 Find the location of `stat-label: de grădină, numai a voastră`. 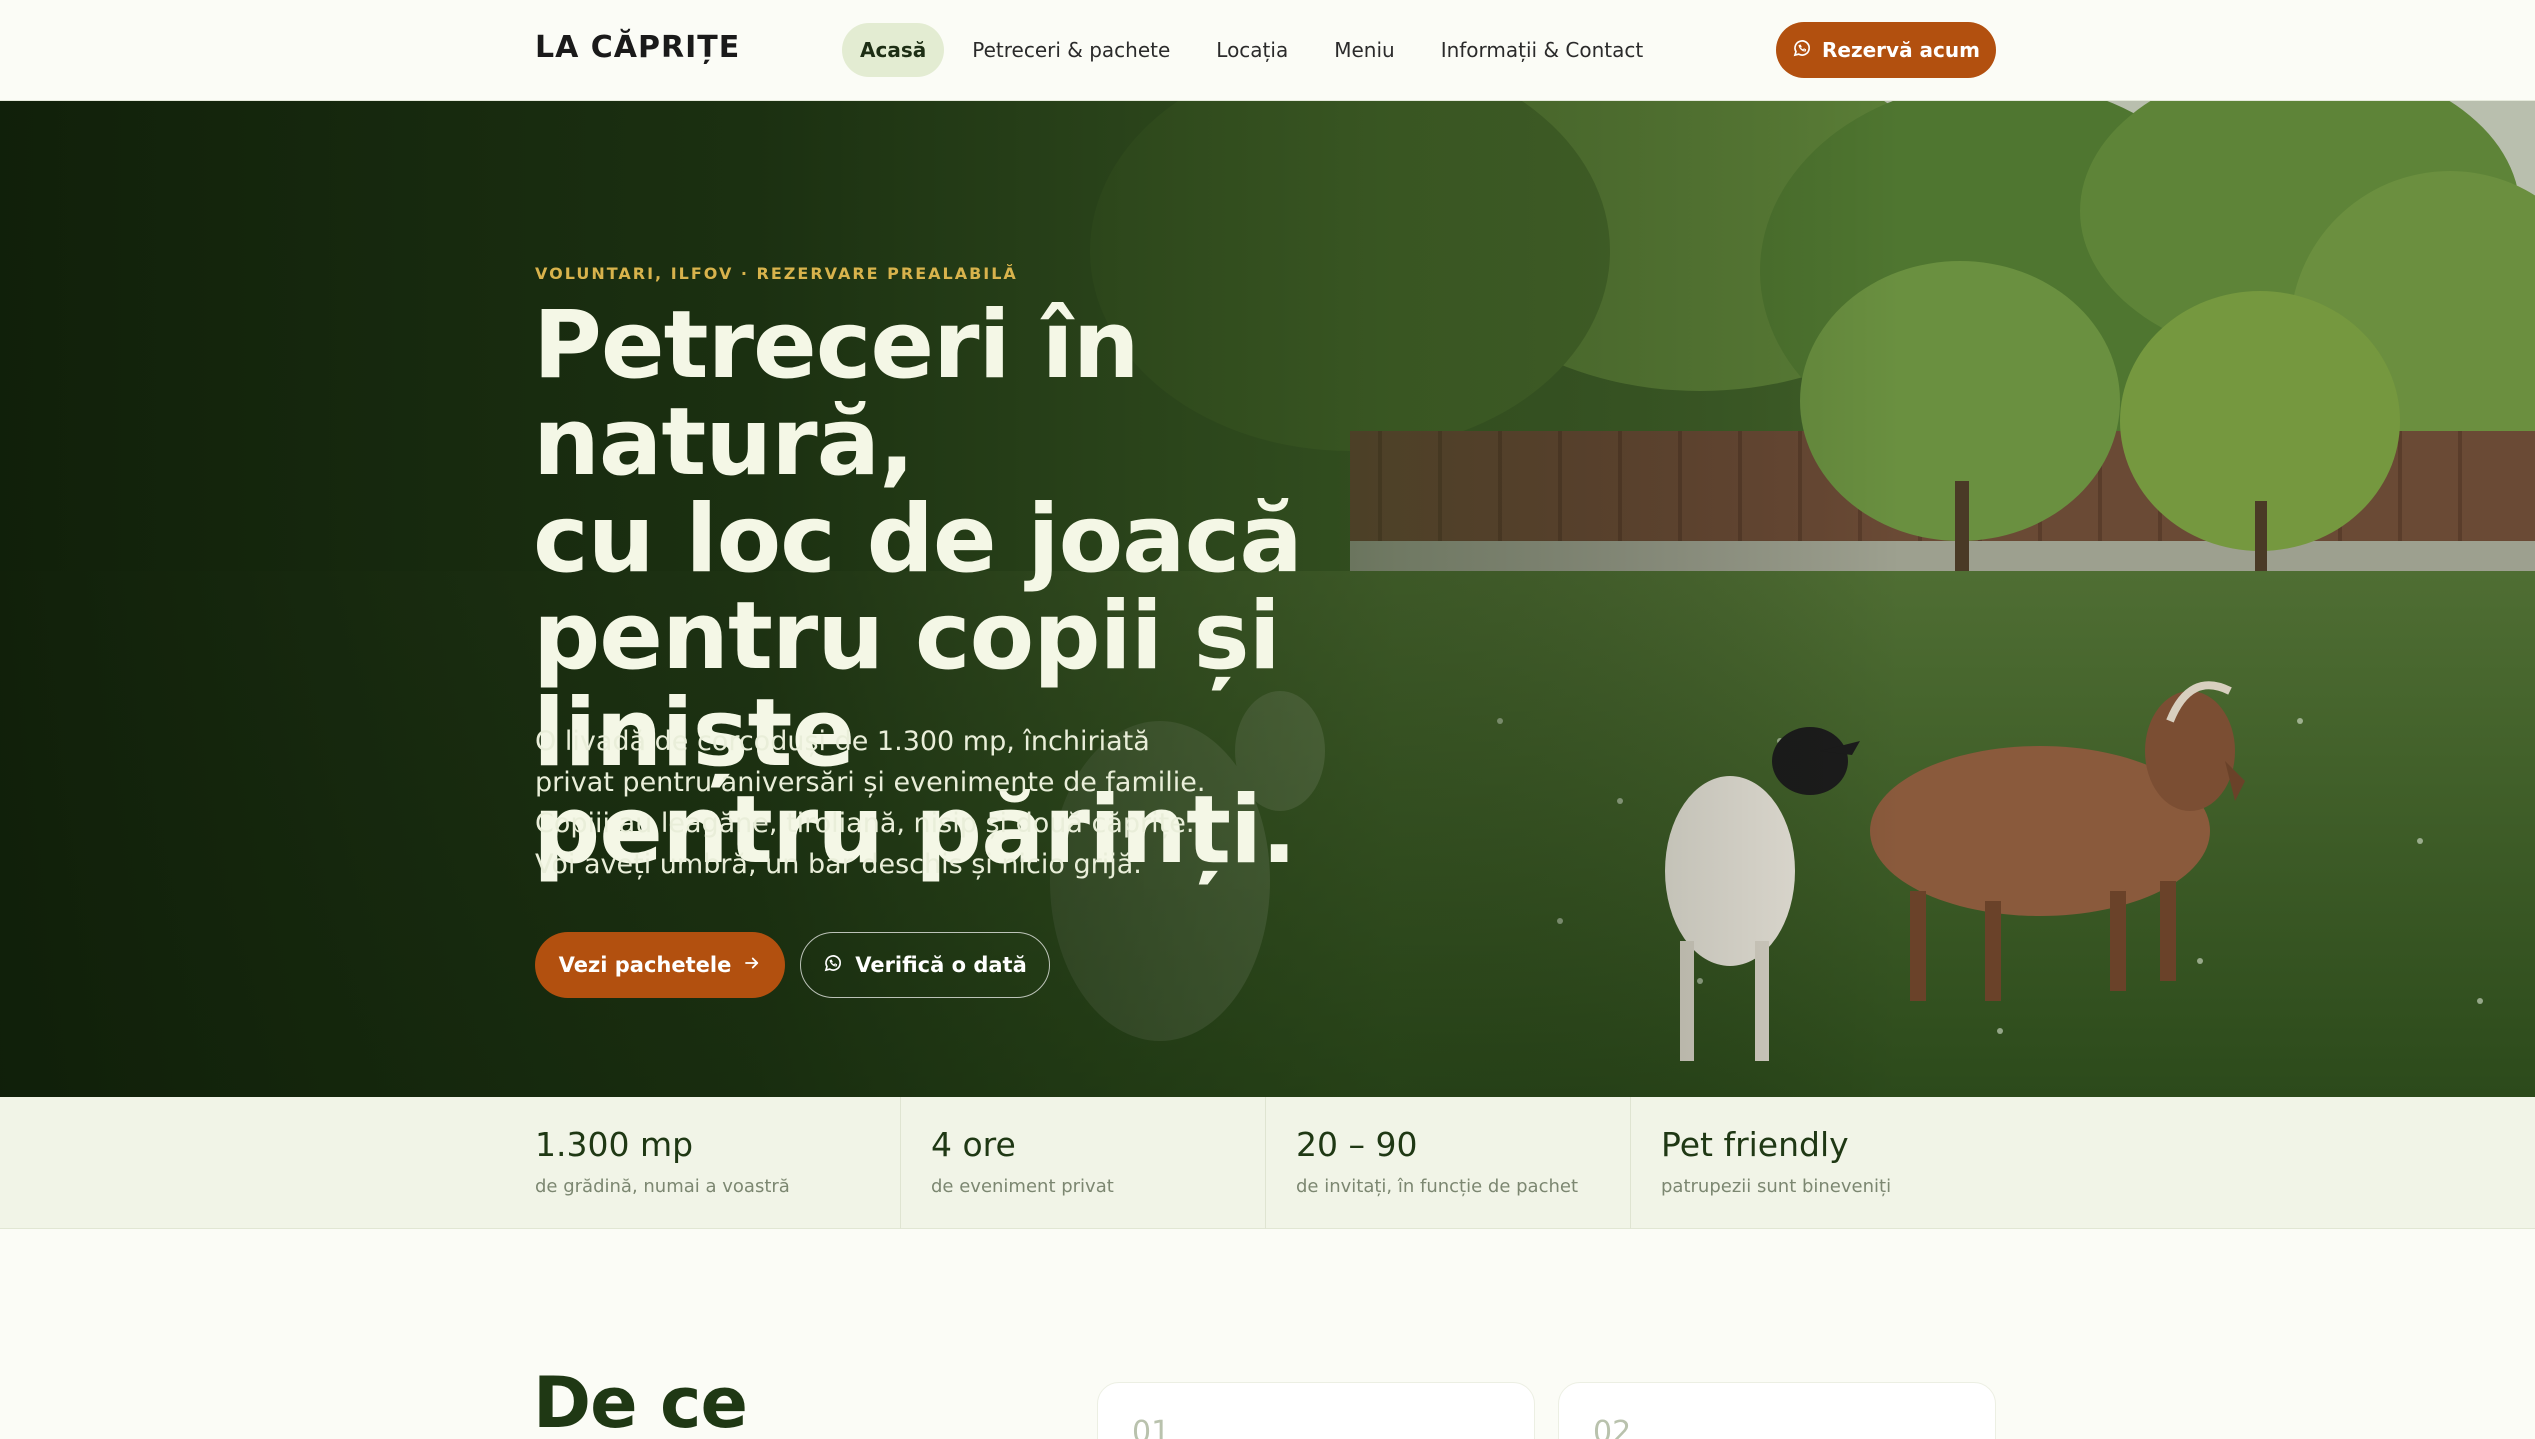

stat-label: de grădină, numai a voastră is located at coordinates (662, 1186).